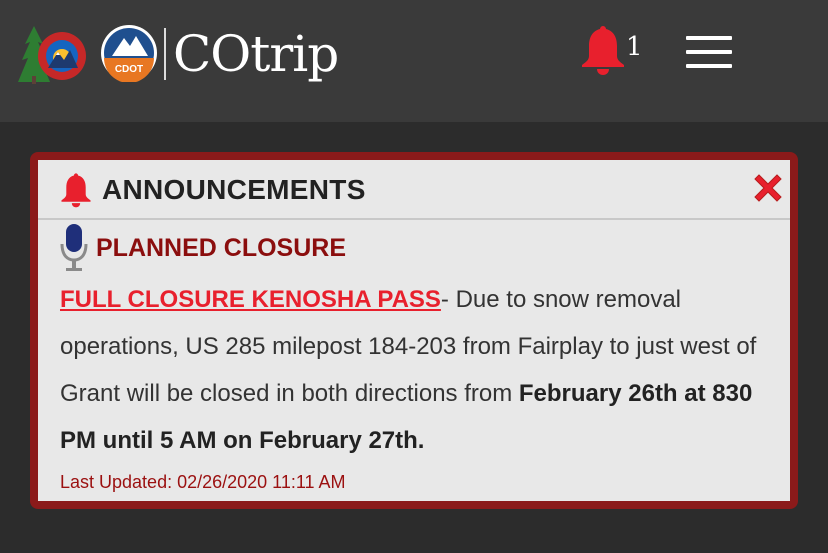  I want to click on brand-name: COtrip, so click(256, 54).